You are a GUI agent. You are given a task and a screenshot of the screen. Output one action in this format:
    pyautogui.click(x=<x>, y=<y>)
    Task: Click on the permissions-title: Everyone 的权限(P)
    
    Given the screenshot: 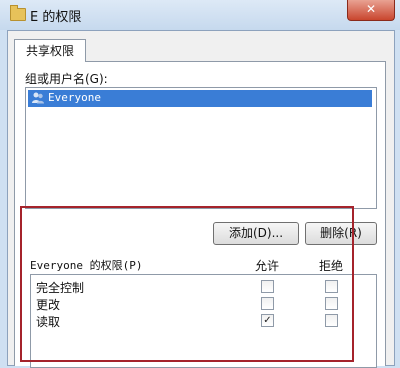 What is the action you would take?
    pyautogui.click(x=86, y=265)
    